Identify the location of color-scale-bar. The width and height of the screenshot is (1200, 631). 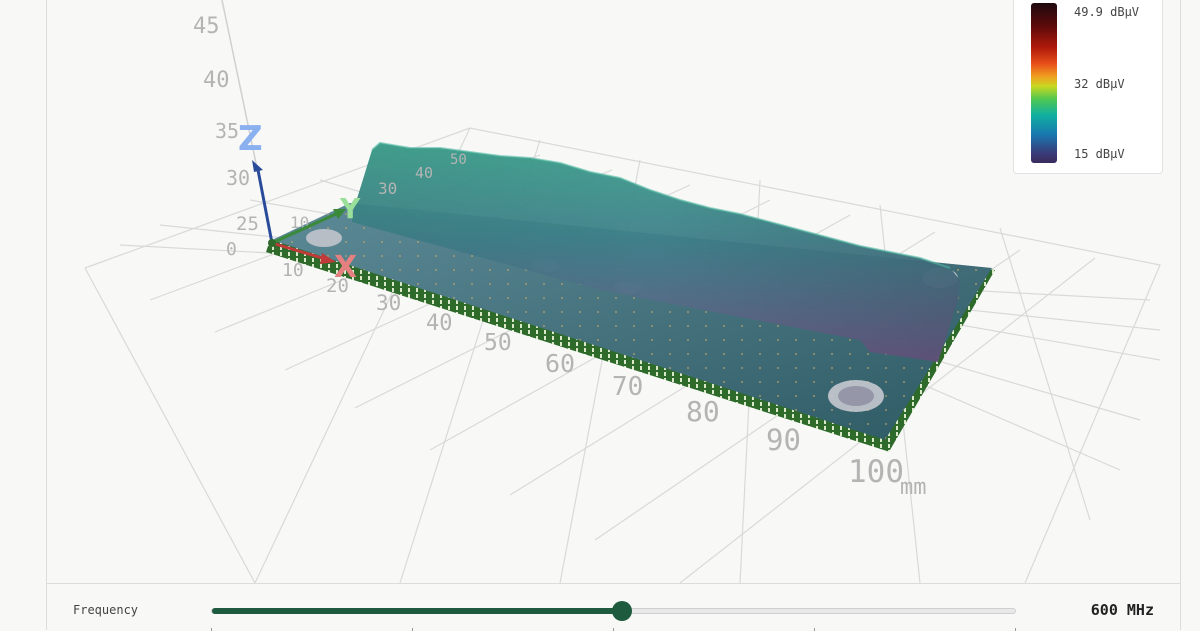
(1044, 83).